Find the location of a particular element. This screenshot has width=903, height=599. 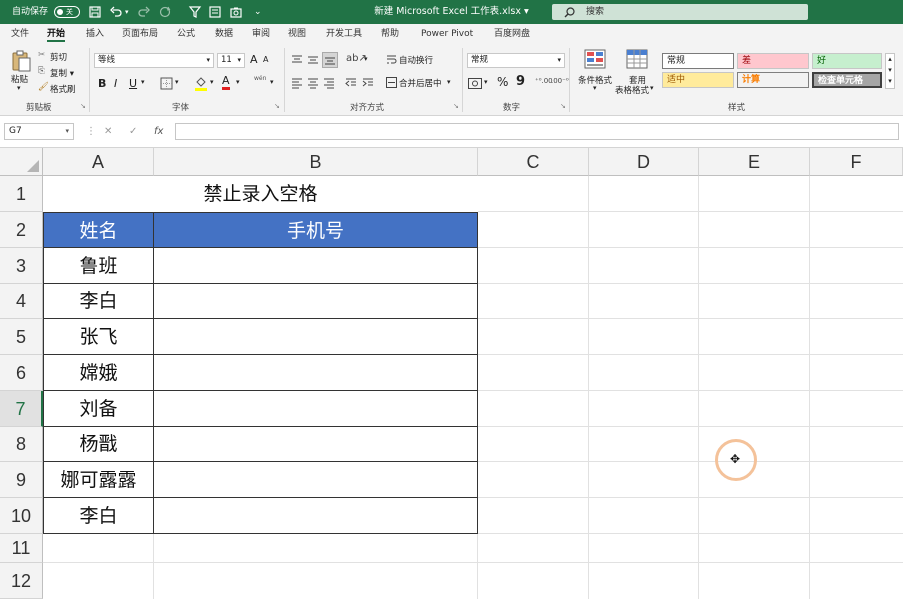

underline-dropdown-icon: ▾ is located at coordinates (143, 82).